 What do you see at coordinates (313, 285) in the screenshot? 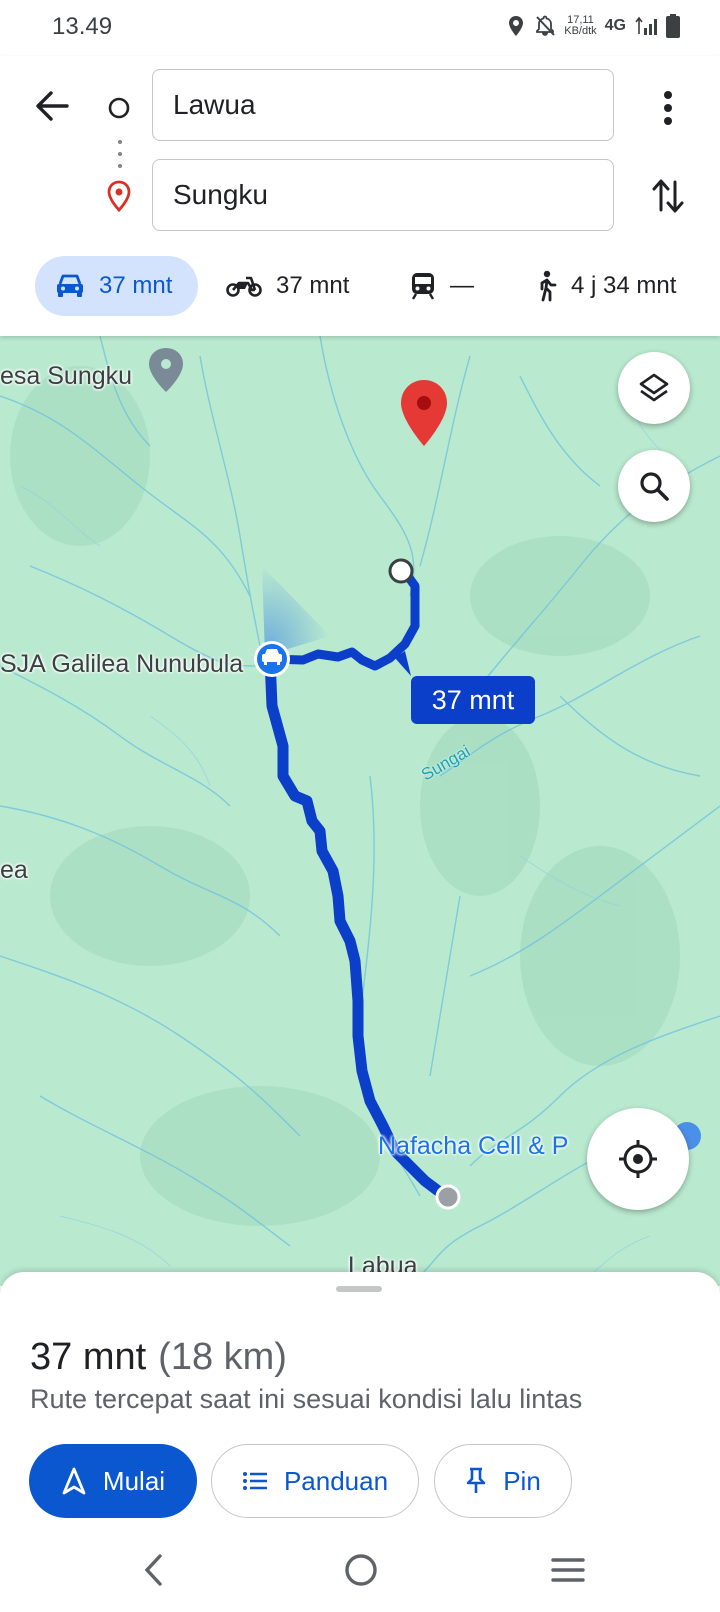
I see `mode-tab-motorcycle-label: 37 mnt` at bounding box center [313, 285].